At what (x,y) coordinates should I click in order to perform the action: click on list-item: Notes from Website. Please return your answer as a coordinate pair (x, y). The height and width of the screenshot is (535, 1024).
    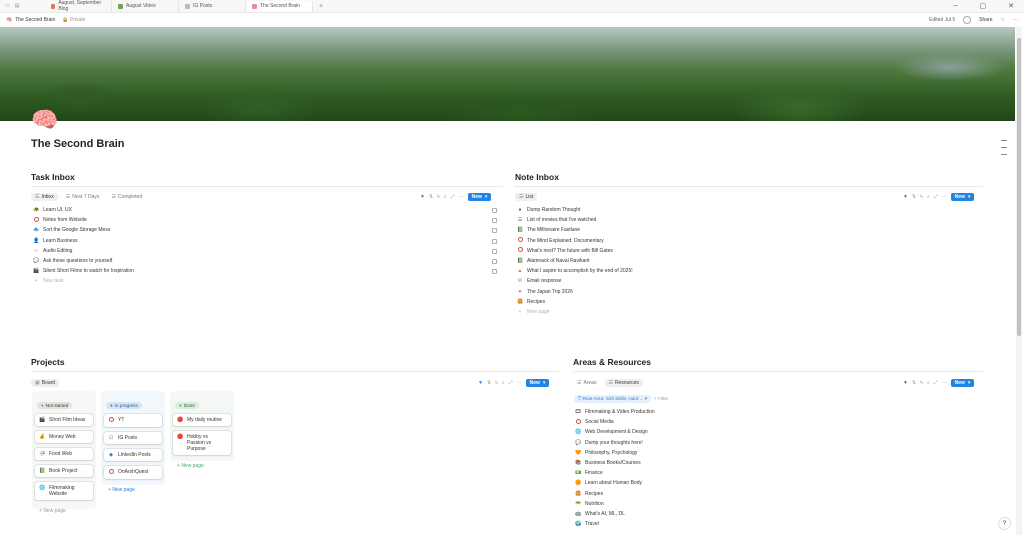
    Looking at the image, I should click on (265, 220).